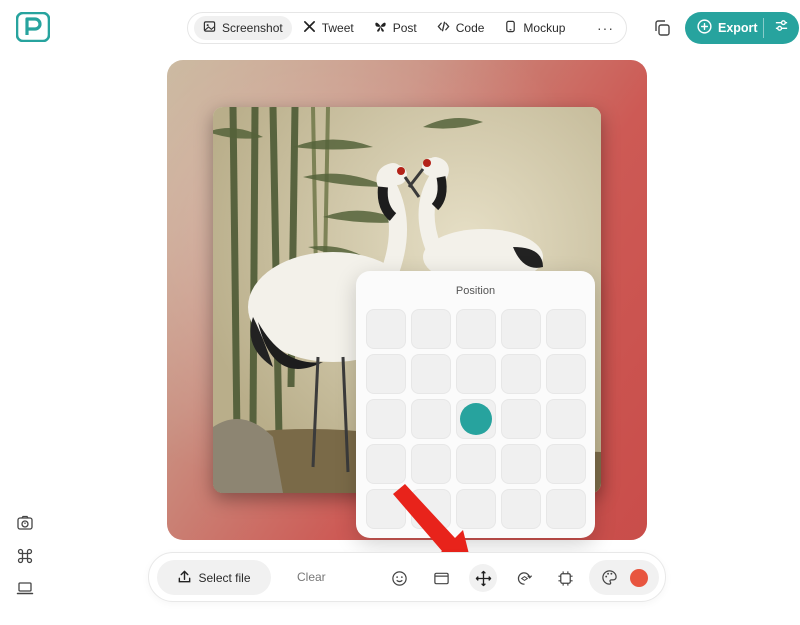 This screenshot has width=800, height=625. Describe the element at coordinates (224, 577) in the screenshot. I see `select-file-label: Select file` at that location.